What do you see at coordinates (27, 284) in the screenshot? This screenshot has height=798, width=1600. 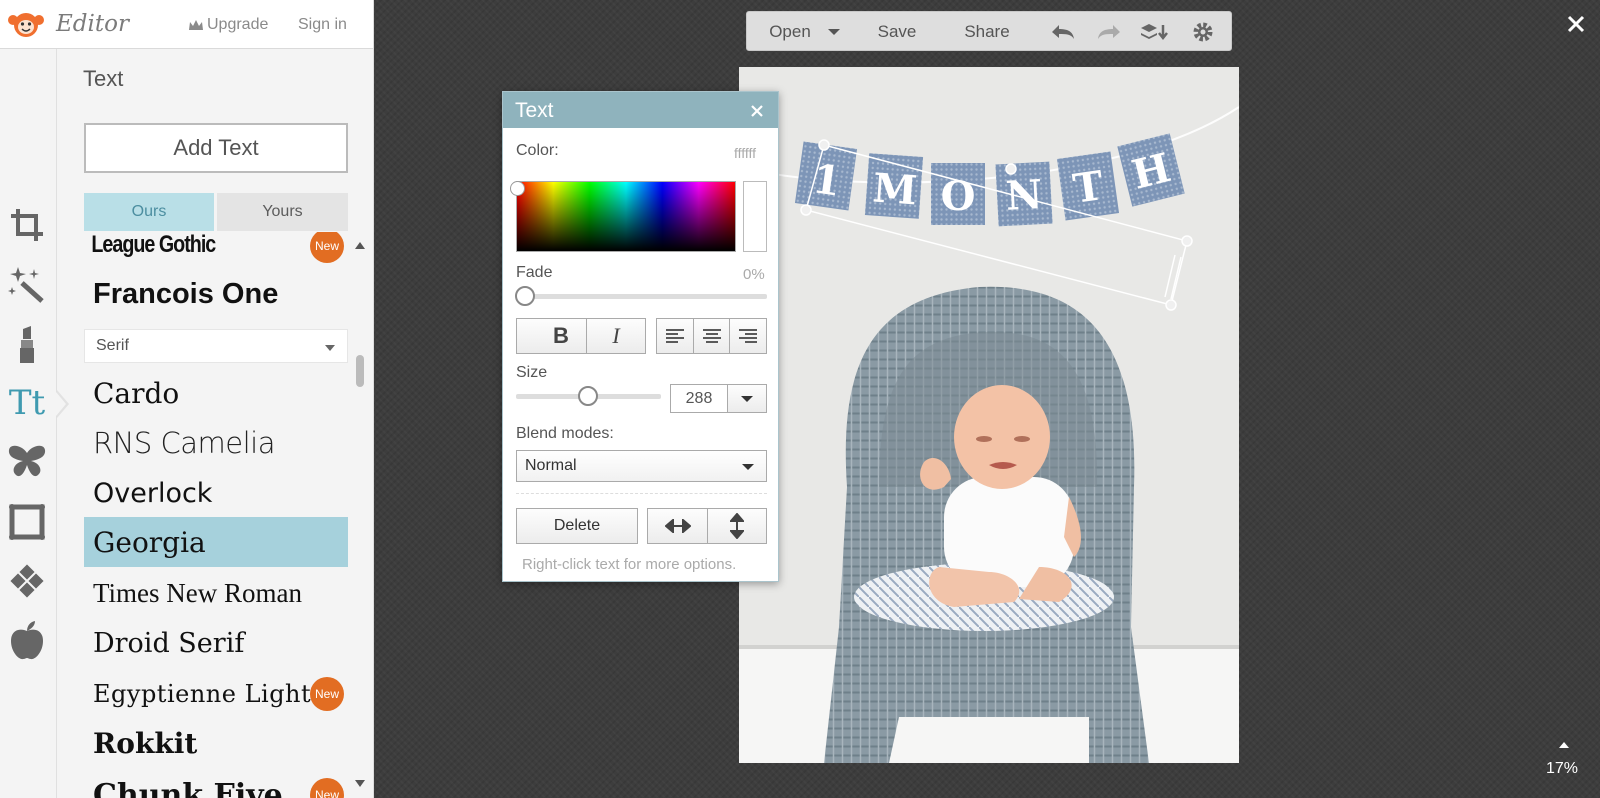 I see `effects-tool` at bounding box center [27, 284].